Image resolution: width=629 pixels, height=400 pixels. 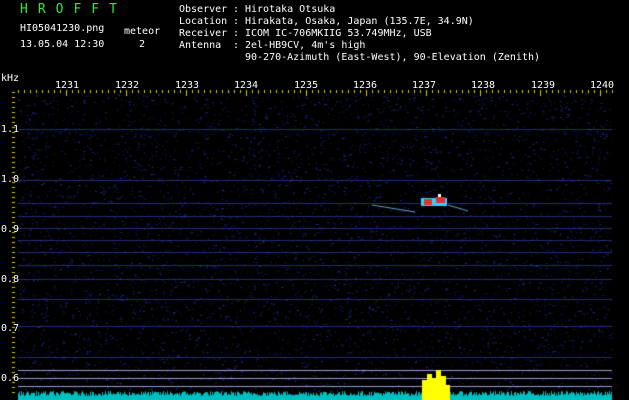 I want to click on observer-key: Observer, so click(x=203, y=9).